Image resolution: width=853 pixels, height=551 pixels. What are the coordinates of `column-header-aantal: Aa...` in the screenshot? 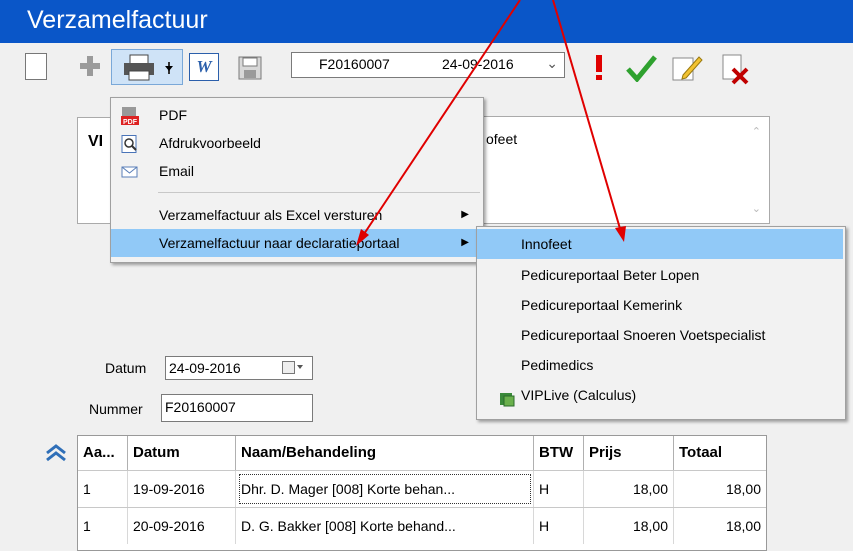 It's located at (103, 453).